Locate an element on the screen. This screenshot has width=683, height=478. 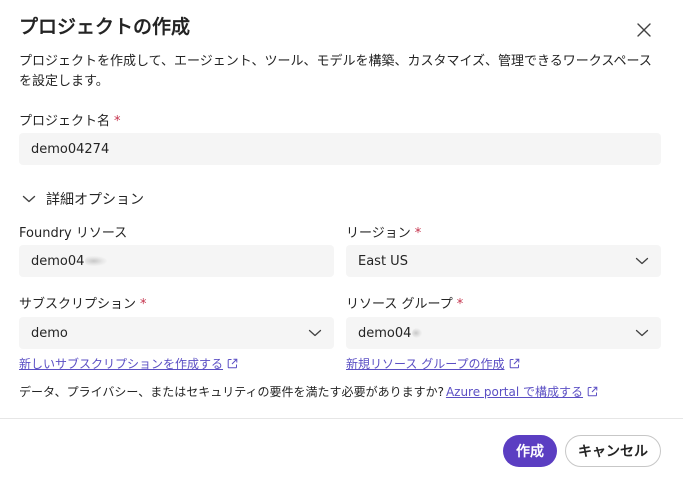
resource-group-value: demo04 is located at coordinates (496, 333).